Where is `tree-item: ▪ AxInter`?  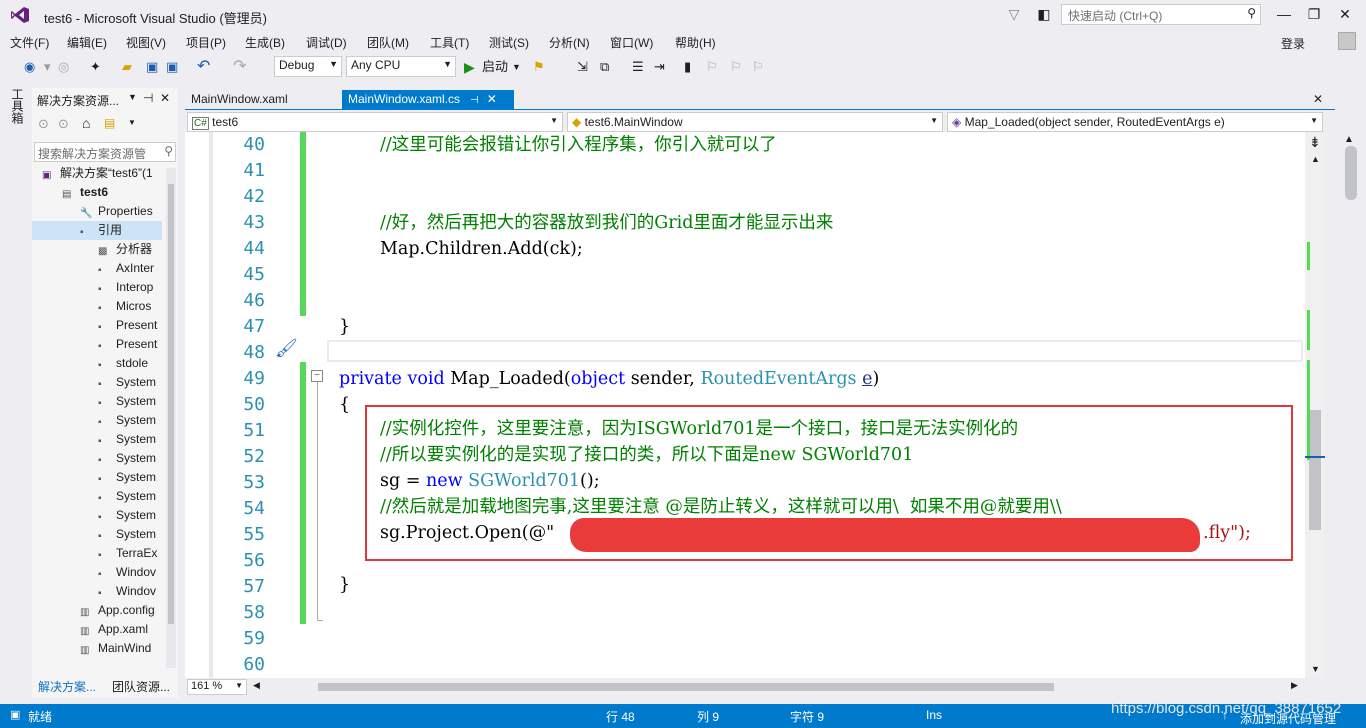
tree-item: ▪ AxInter is located at coordinates (126, 268).